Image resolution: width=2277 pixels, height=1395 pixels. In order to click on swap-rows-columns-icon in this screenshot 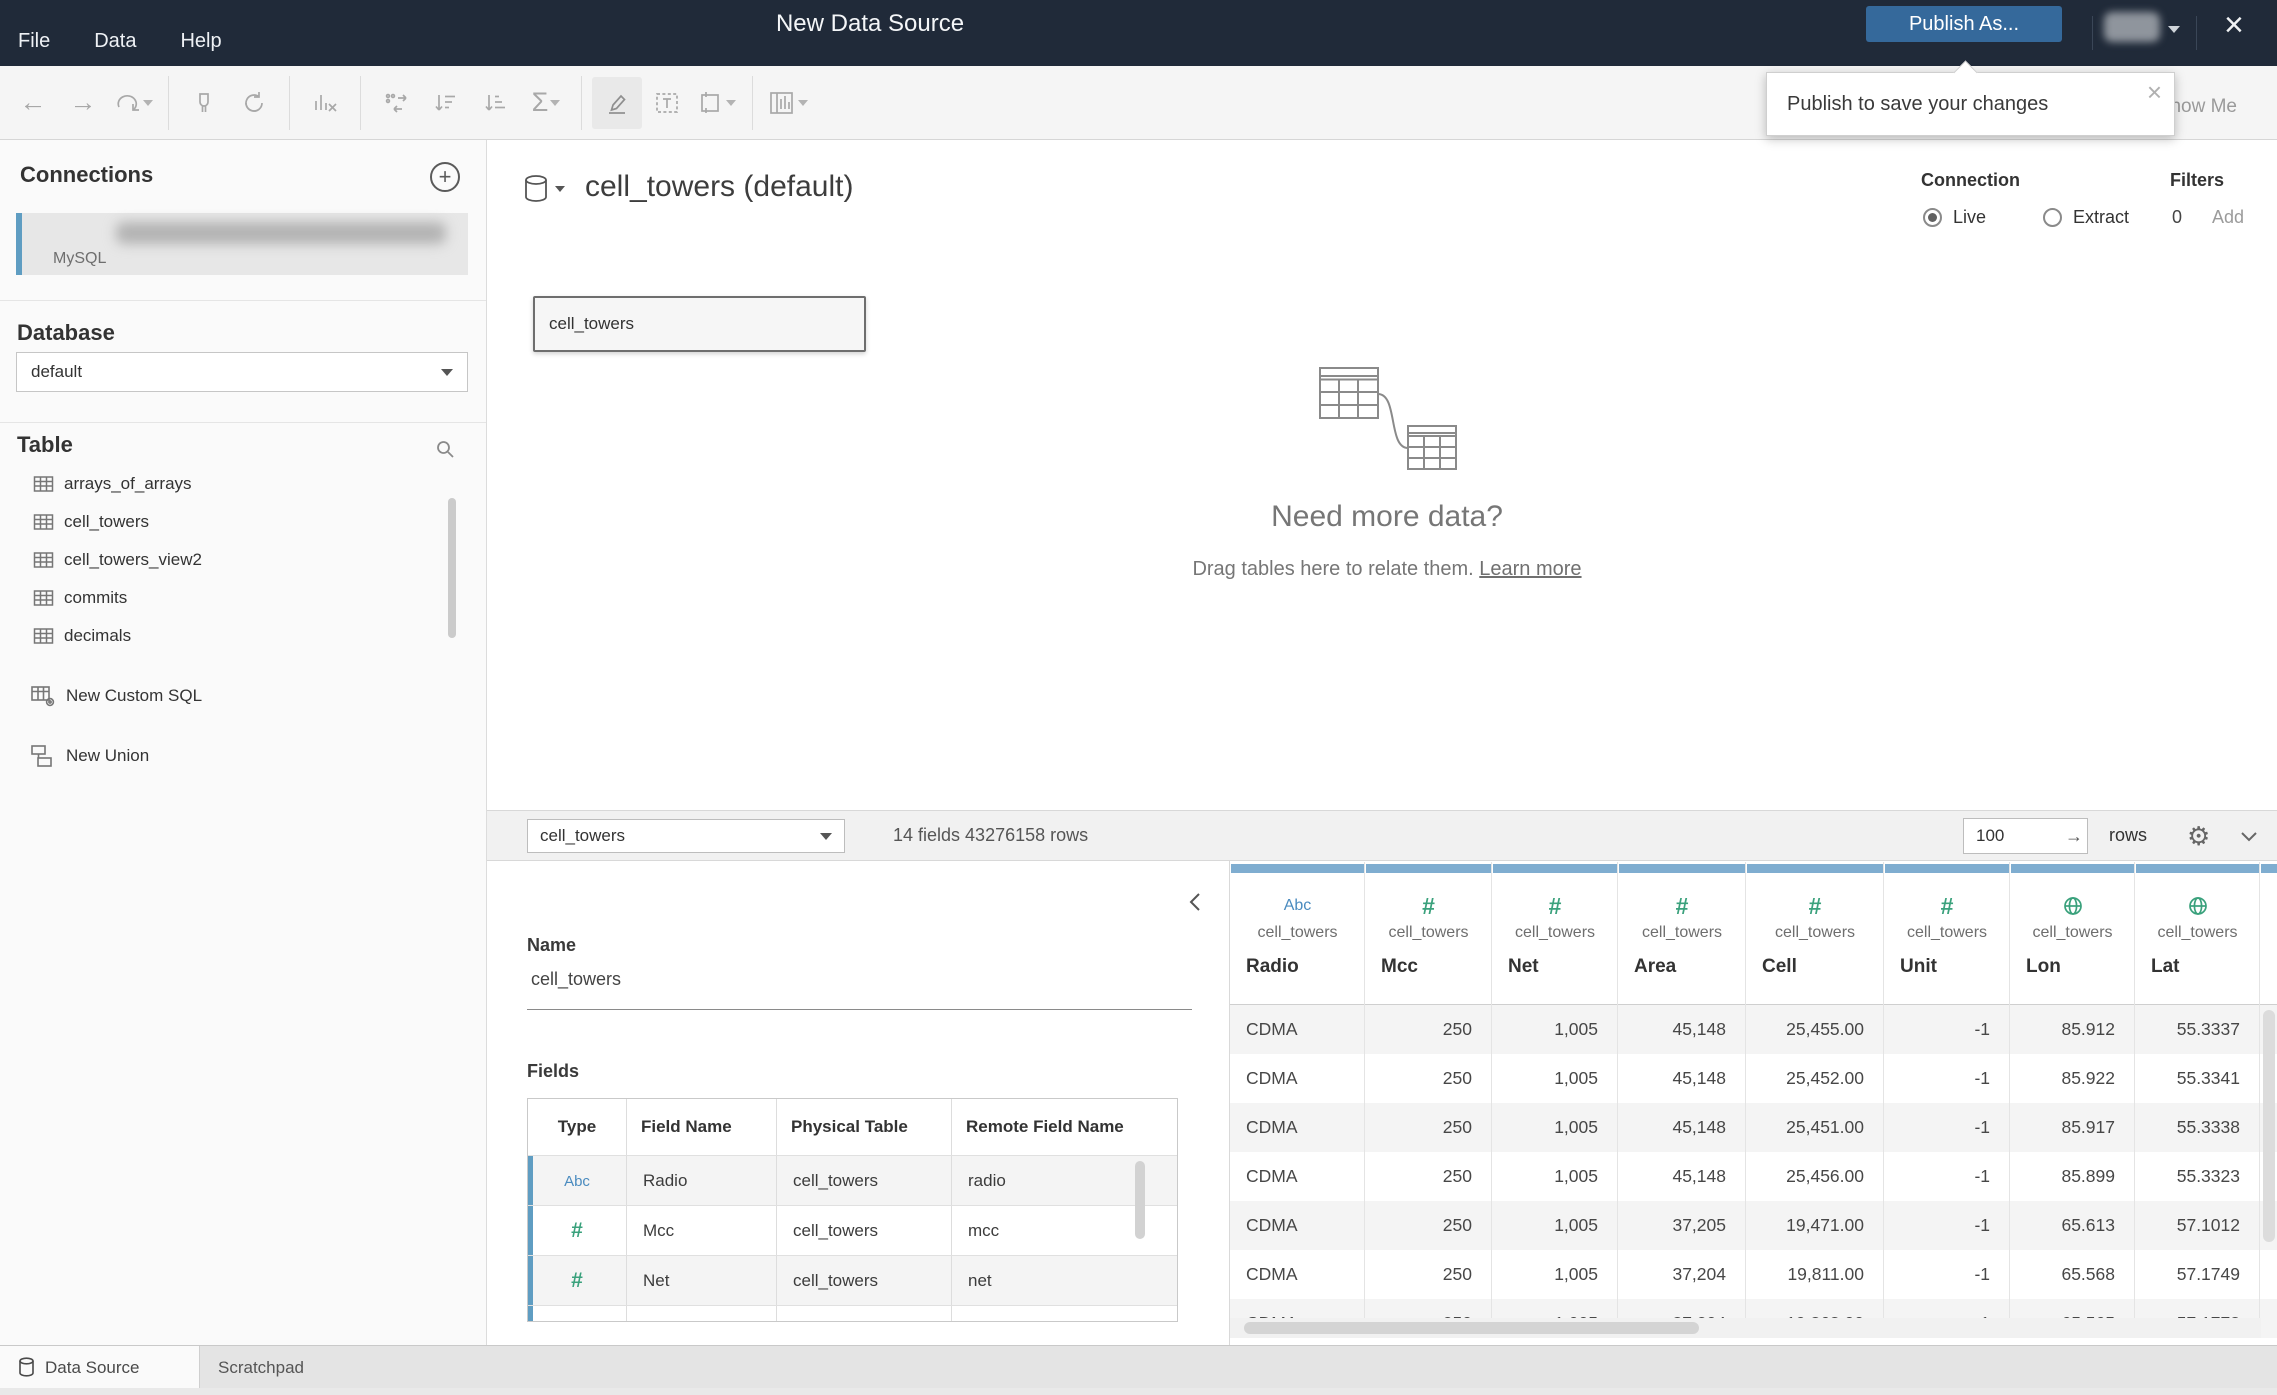, I will do `click(396, 103)`.